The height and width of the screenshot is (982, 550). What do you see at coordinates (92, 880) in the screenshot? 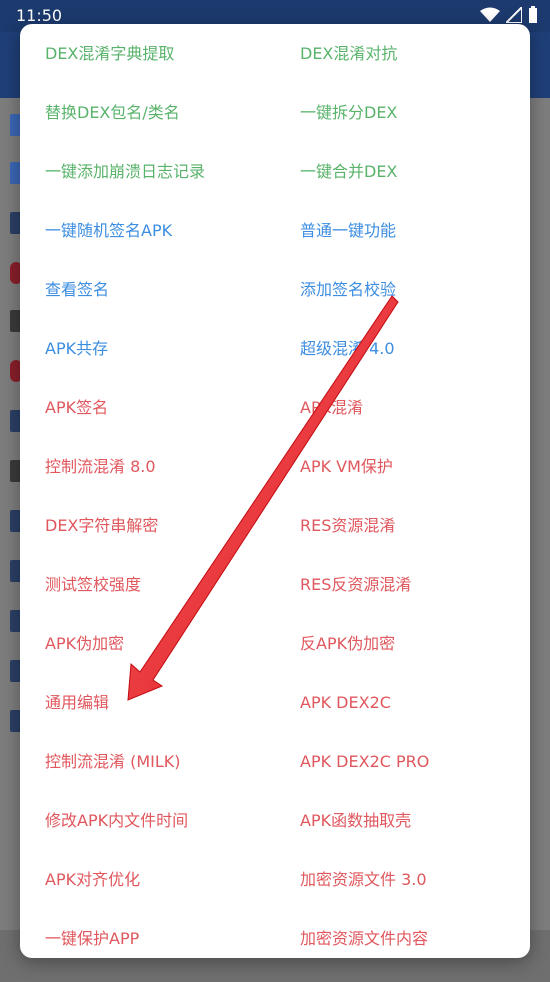
I see `menu-item: APK对齐优化` at bounding box center [92, 880].